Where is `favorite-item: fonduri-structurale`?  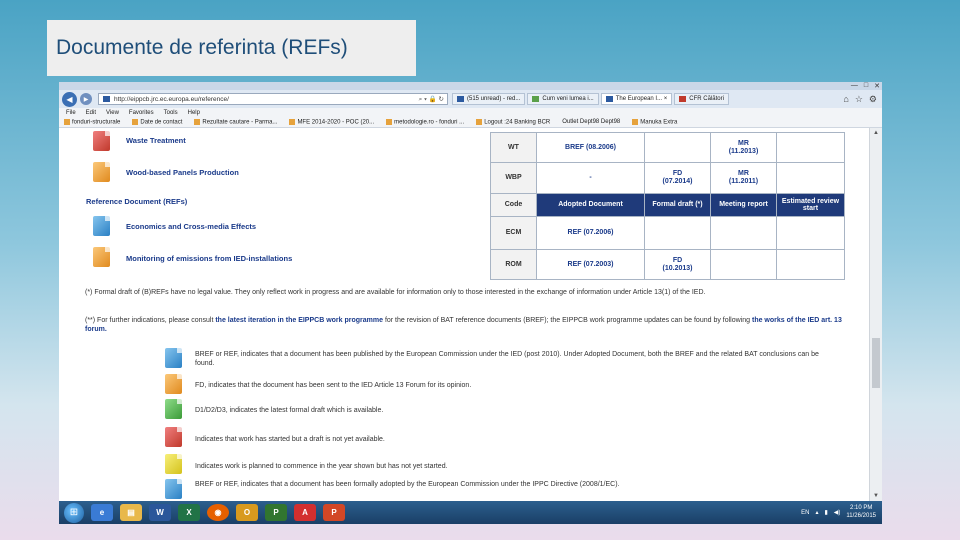 favorite-item: fonduri-structurale is located at coordinates (92, 121).